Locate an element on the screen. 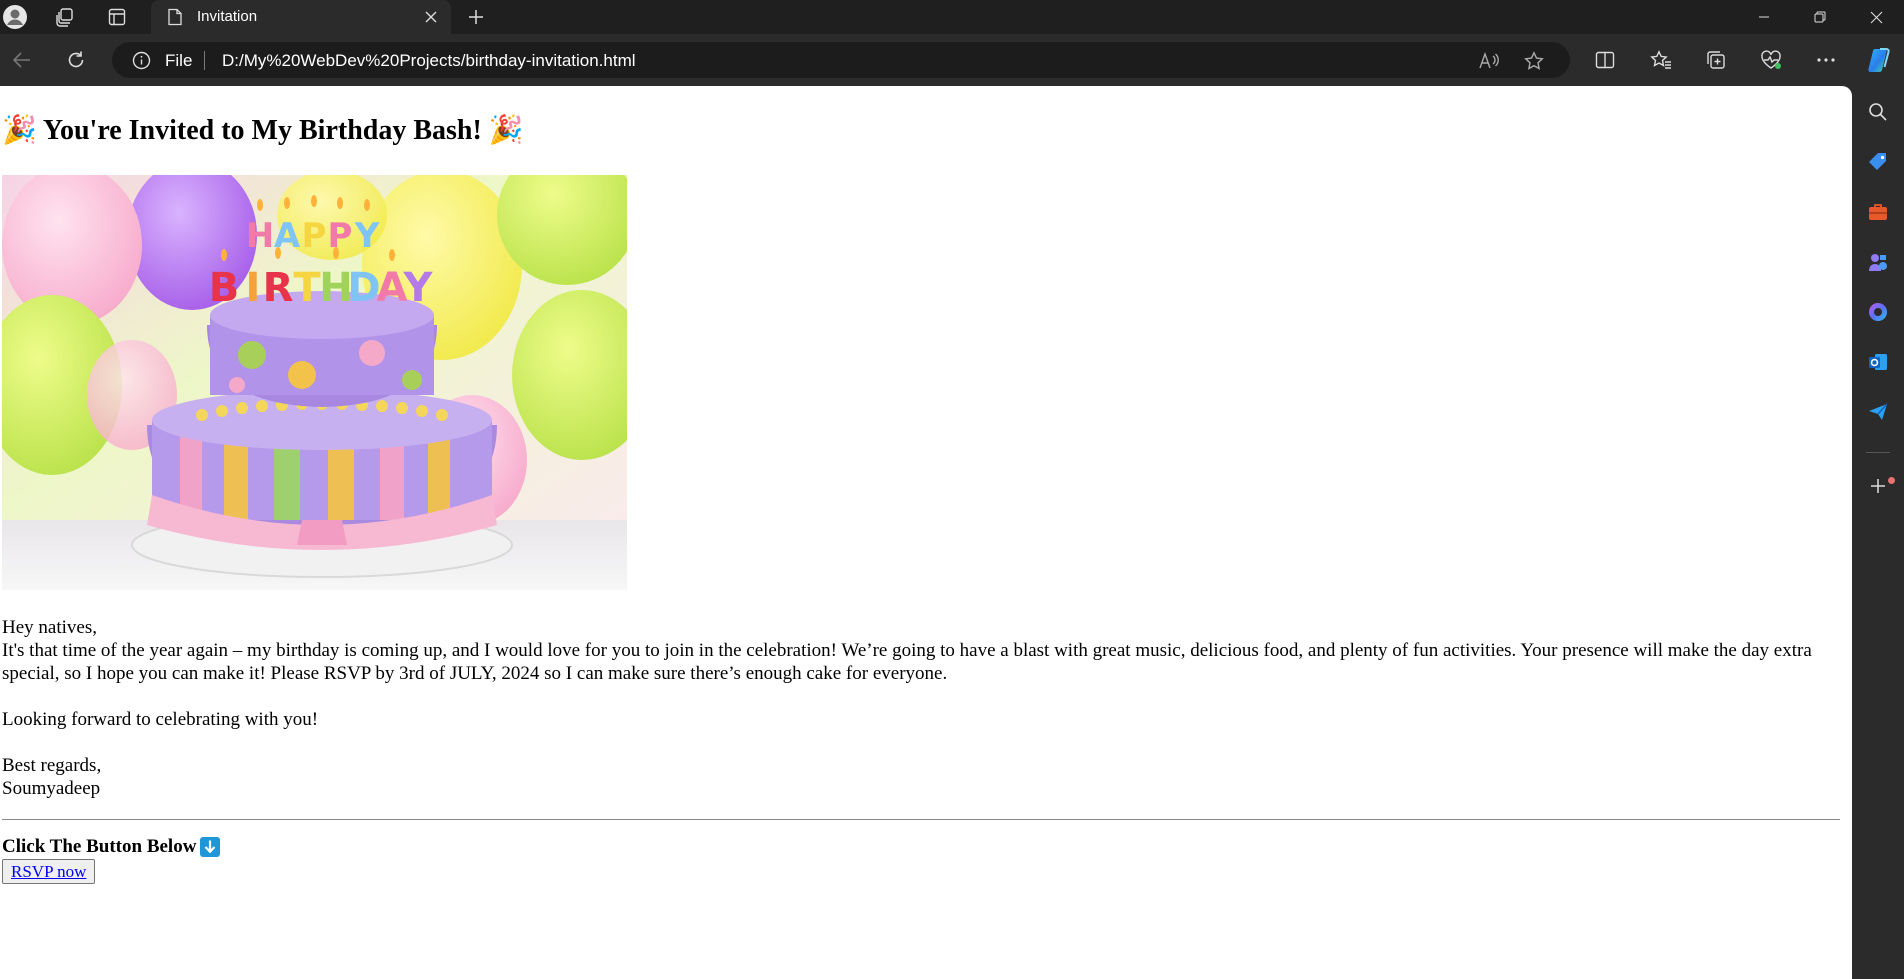  edge-sidebar is located at coordinates (1878, 532).